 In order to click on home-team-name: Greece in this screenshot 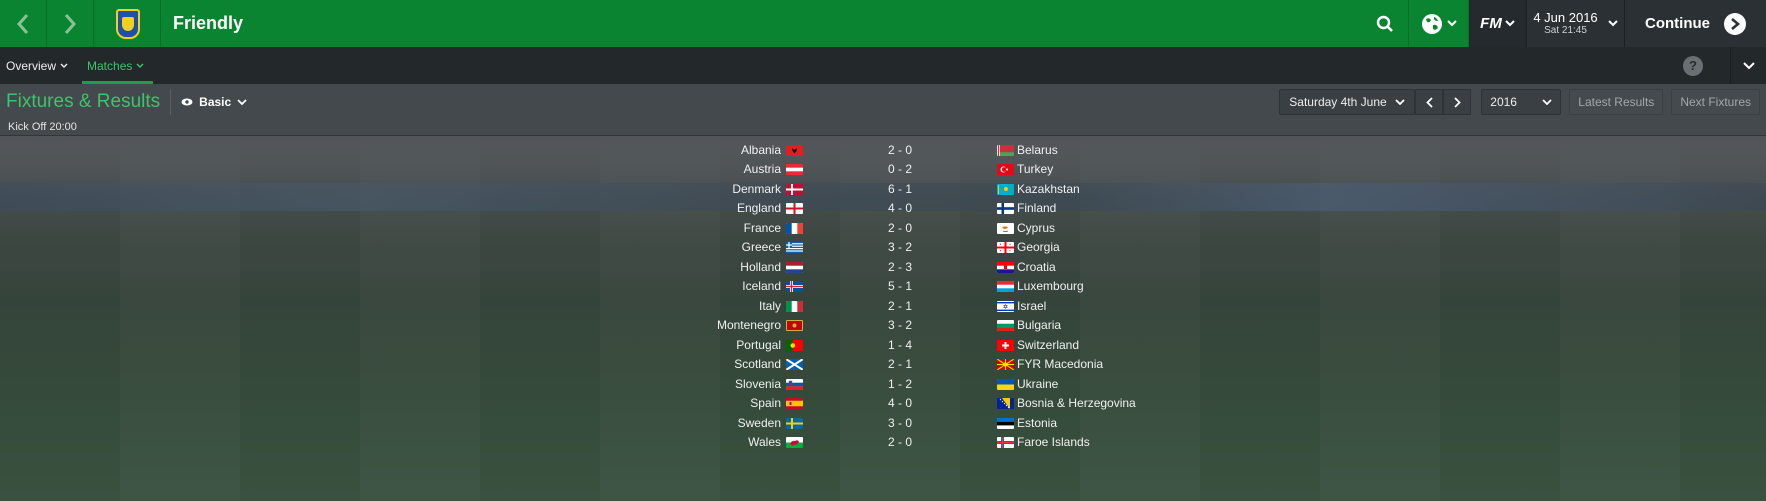, I will do `click(761, 247)`.